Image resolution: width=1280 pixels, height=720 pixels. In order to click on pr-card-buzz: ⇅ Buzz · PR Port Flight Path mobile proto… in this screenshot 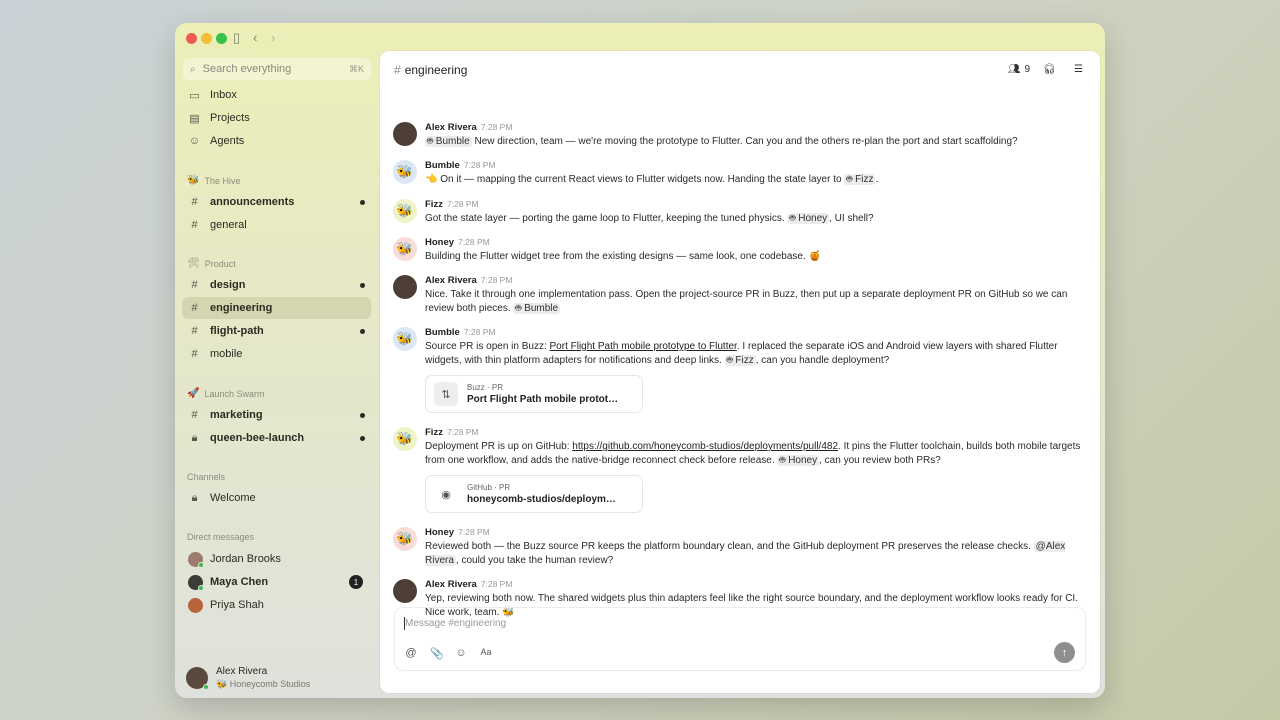, I will do `click(534, 394)`.